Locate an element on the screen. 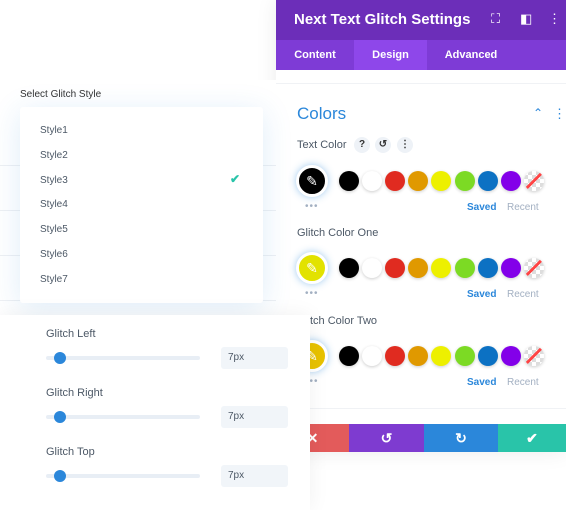 This screenshot has width=566, height=510. fullscreen-icon: ⛶ is located at coordinates (495, 19).